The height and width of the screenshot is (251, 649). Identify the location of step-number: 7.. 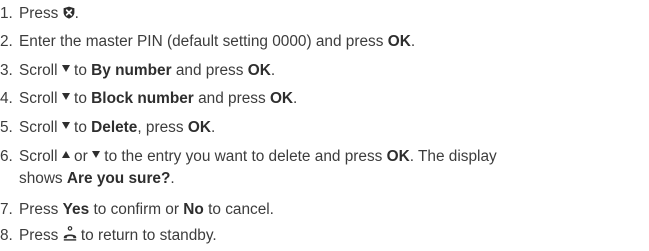
(6, 209).